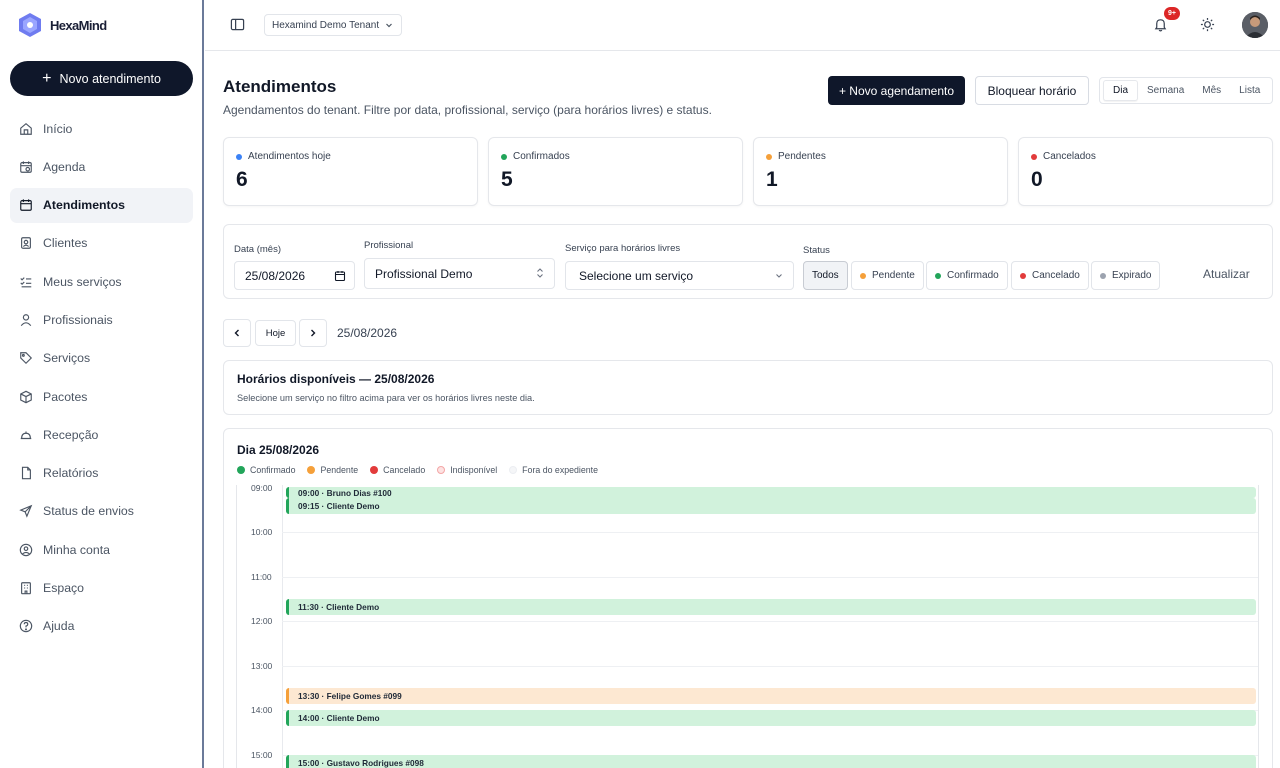 Image resolution: width=1280 pixels, height=768 pixels. What do you see at coordinates (262, 755) in the screenshot?
I see `hour-label: 15:00` at bounding box center [262, 755].